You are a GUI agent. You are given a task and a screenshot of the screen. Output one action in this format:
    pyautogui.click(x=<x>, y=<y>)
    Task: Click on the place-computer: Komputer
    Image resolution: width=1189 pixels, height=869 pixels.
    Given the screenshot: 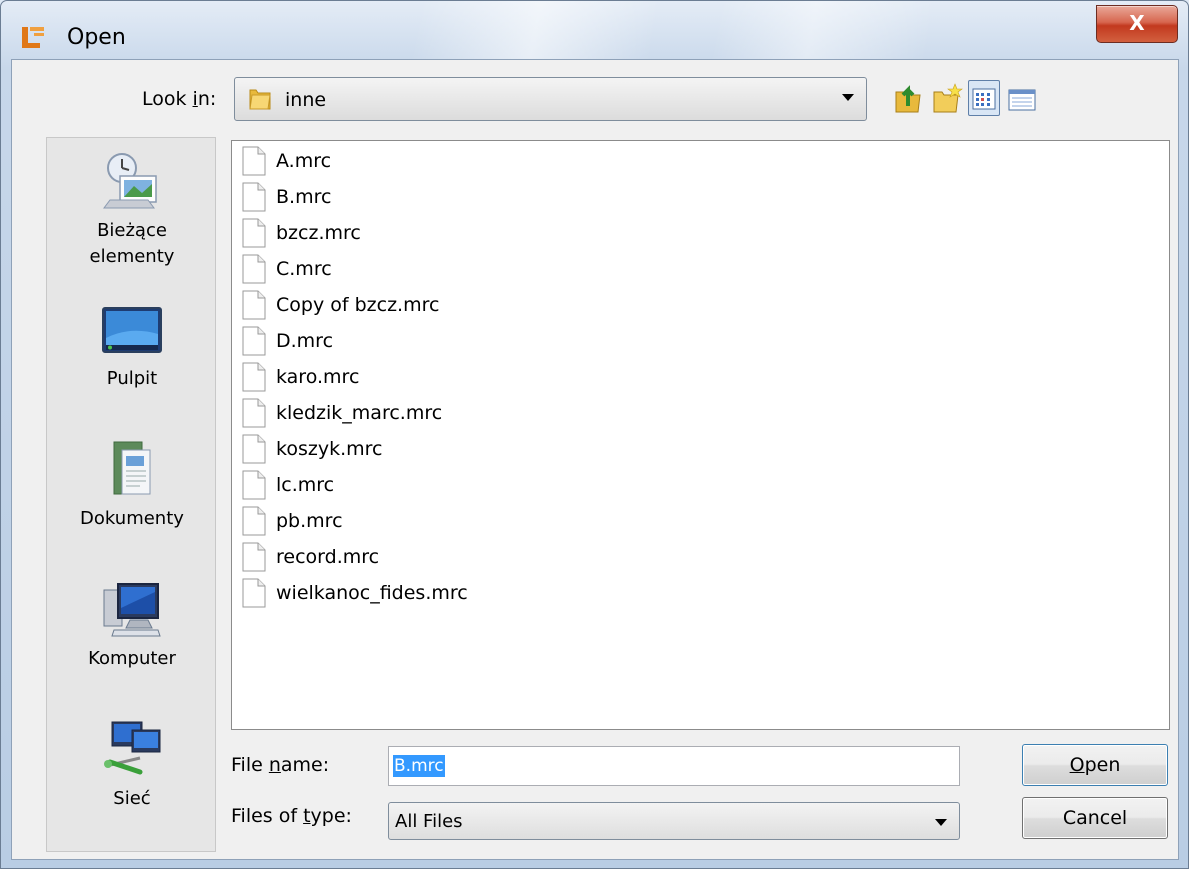 What is the action you would take?
    pyautogui.click(x=132, y=625)
    